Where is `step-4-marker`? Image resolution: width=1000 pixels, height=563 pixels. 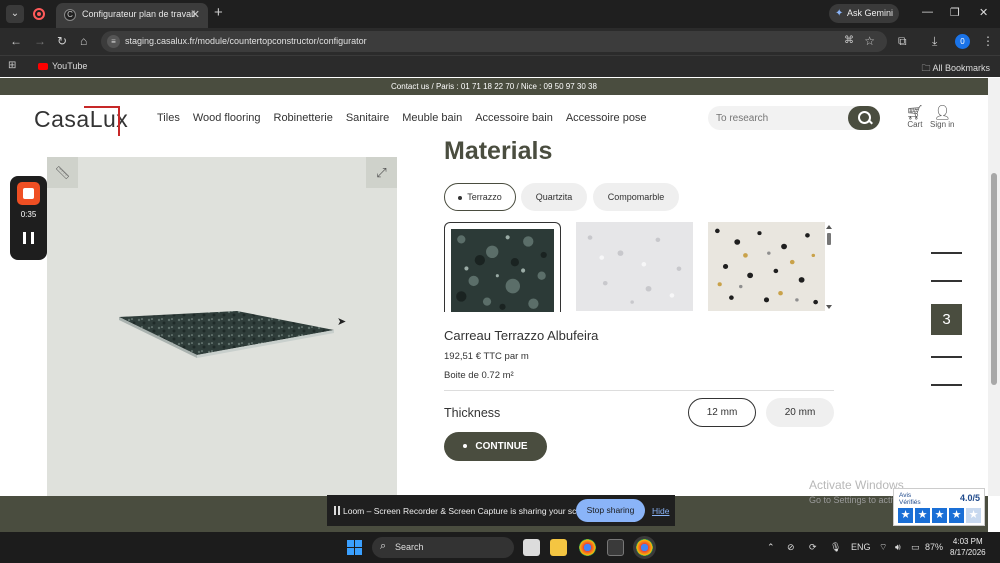 step-4-marker is located at coordinates (946, 357).